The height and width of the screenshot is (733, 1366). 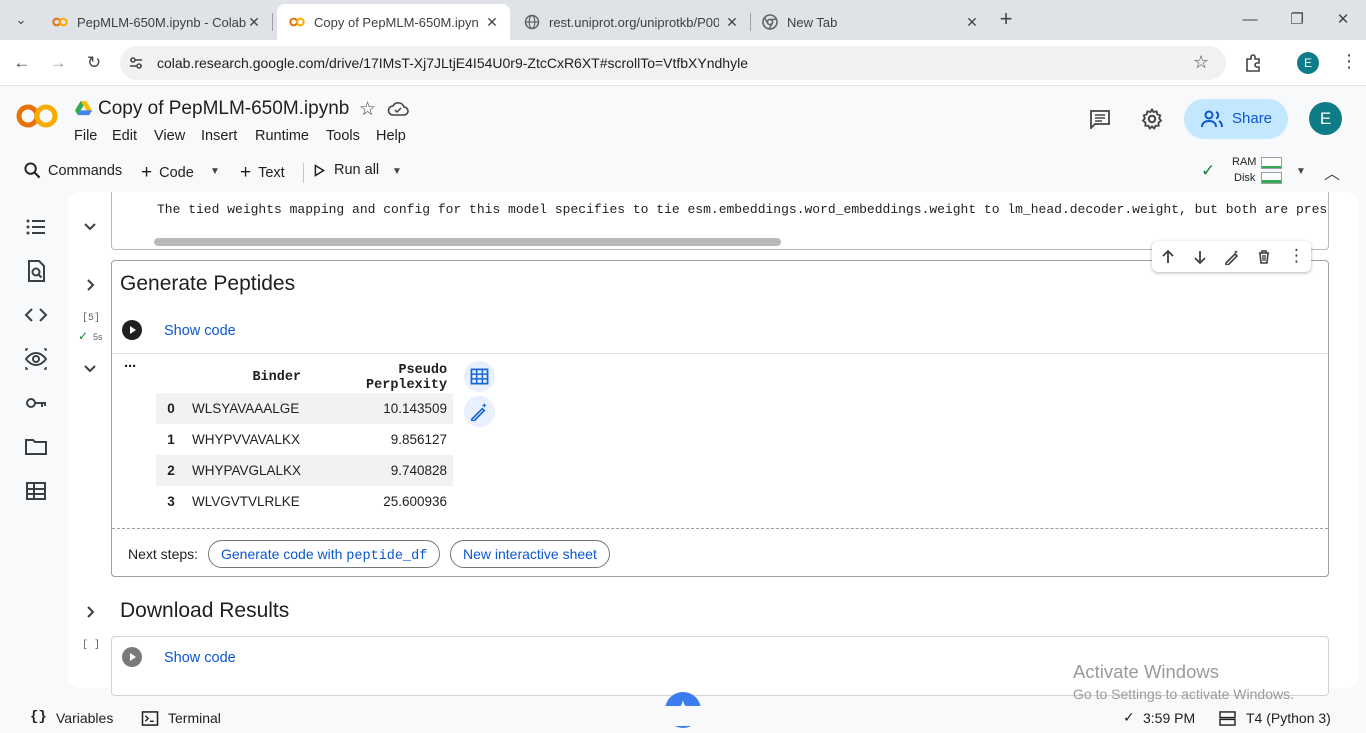 What do you see at coordinates (73, 170) in the screenshot?
I see `commands-button: Commands` at bounding box center [73, 170].